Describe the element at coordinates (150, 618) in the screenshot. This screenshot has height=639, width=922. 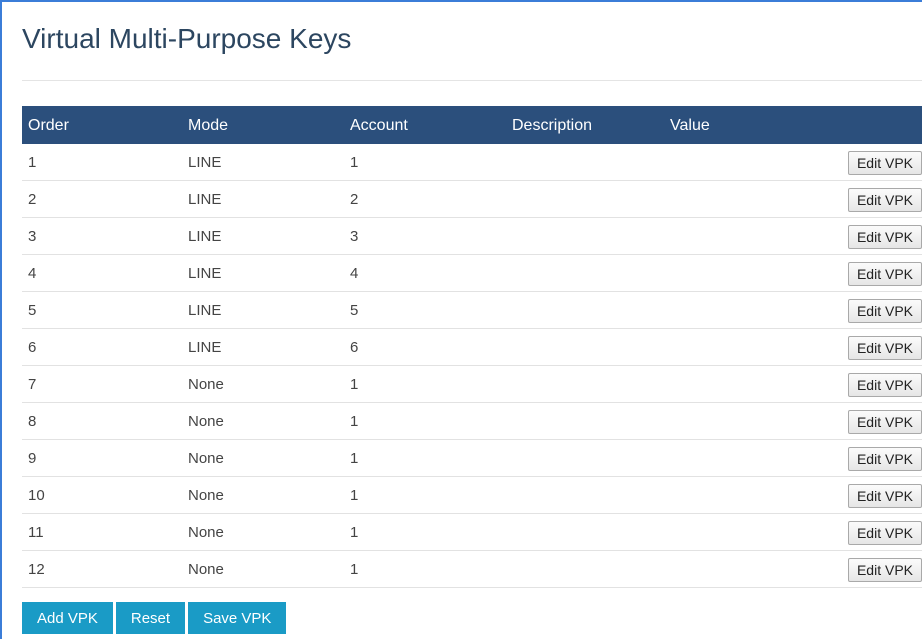
I see `reset-button: Reset` at that location.